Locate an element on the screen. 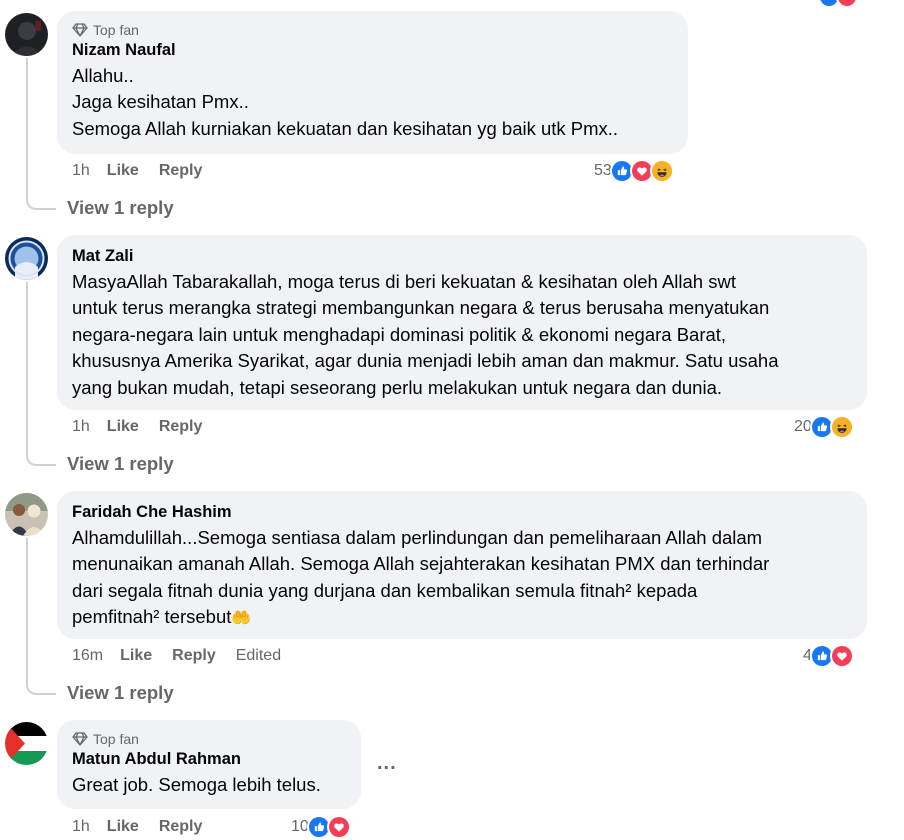 This screenshot has height=840, width=904. previous-comment-reactions is located at coordinates (838, 4).